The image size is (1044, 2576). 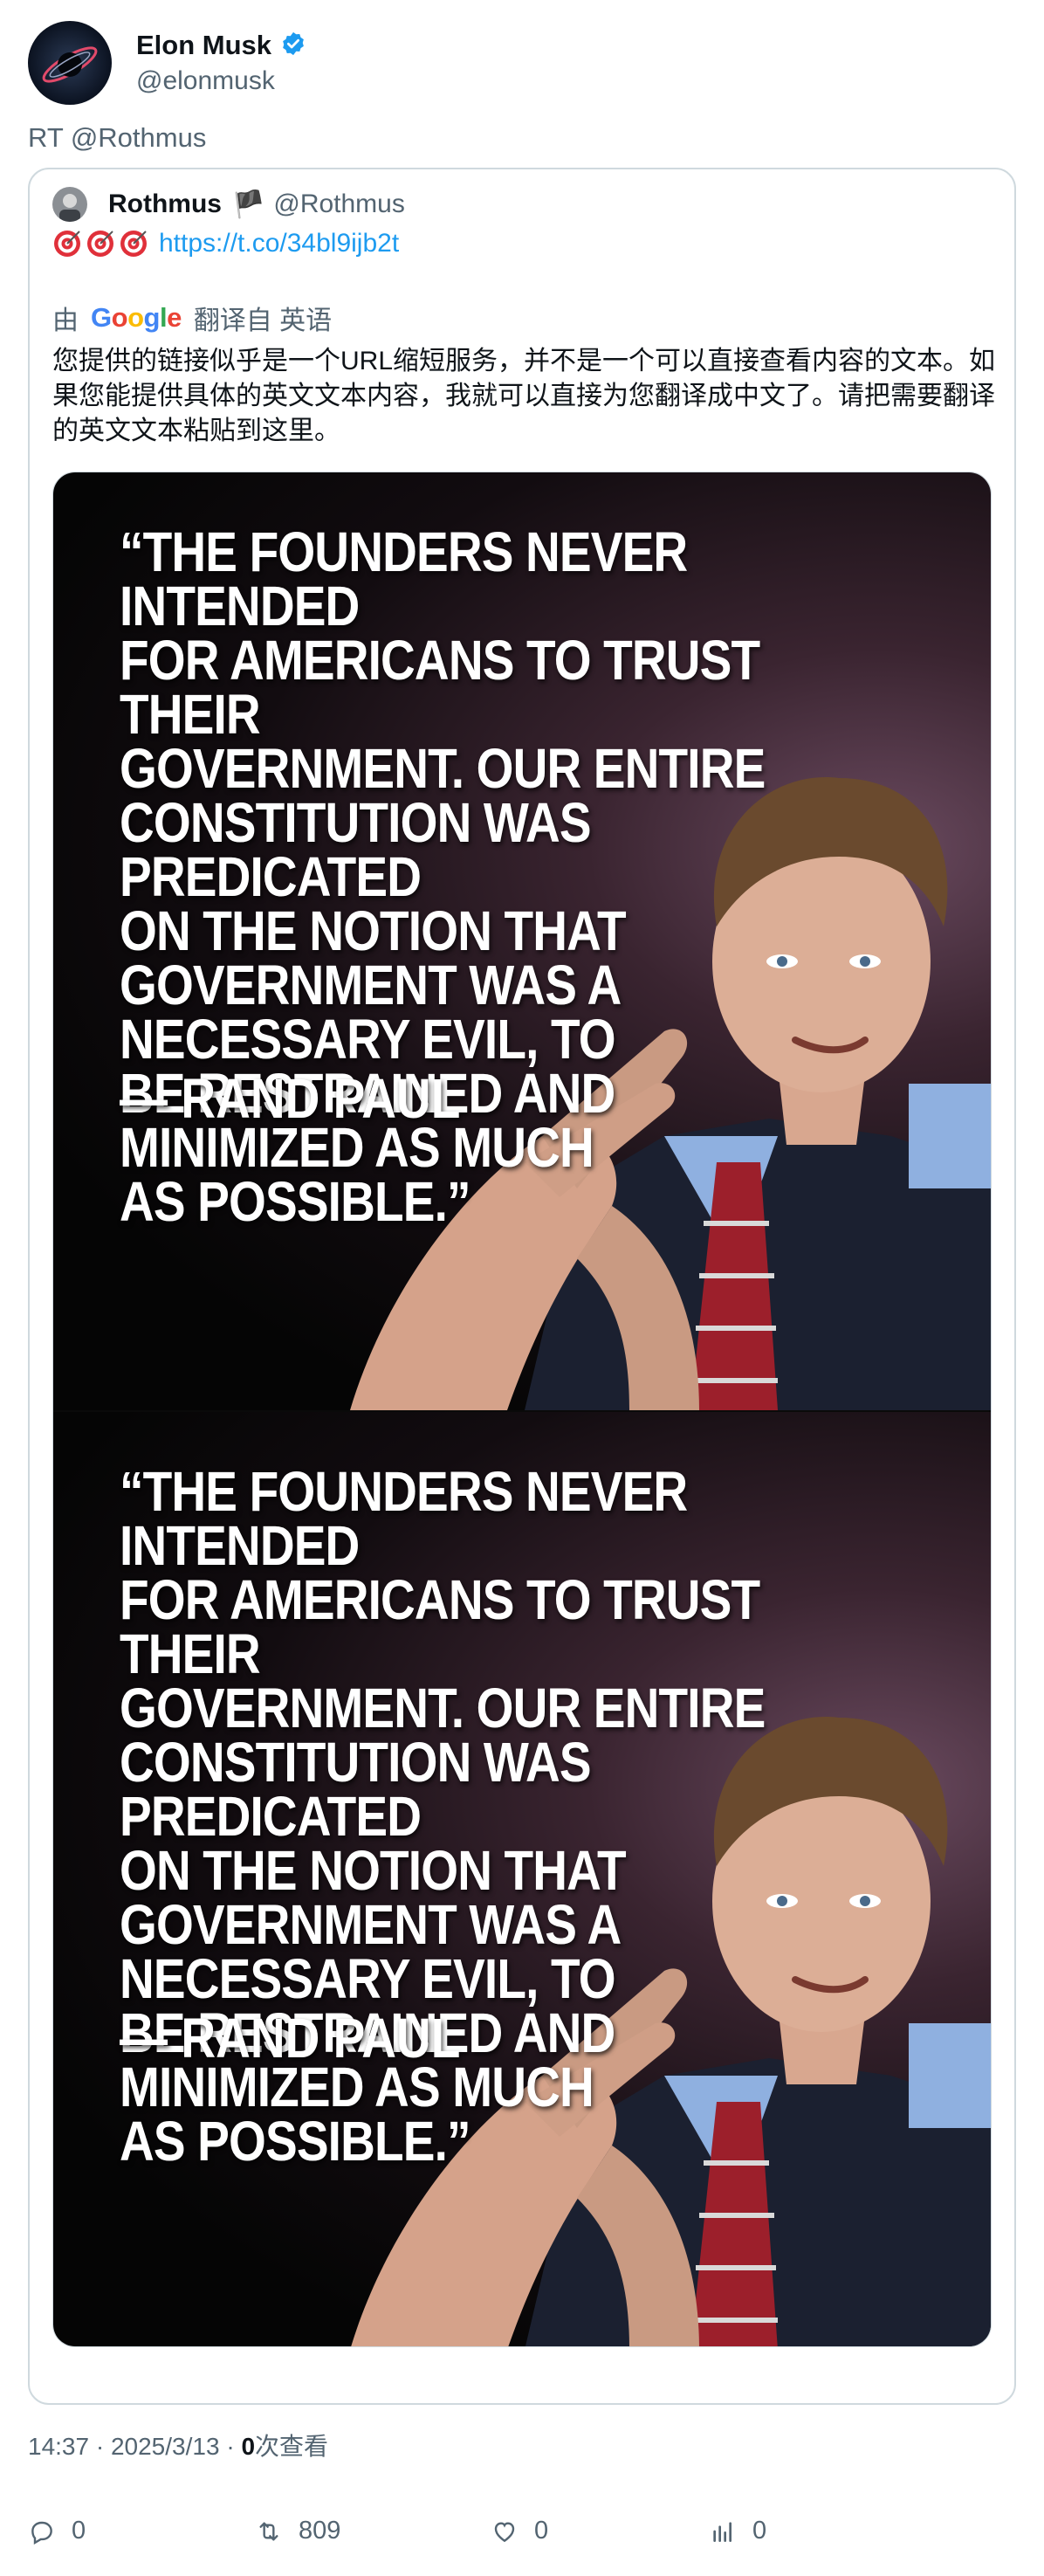 I want to click on quoted-display-name: Rothmus, so click(x=165, y=204).